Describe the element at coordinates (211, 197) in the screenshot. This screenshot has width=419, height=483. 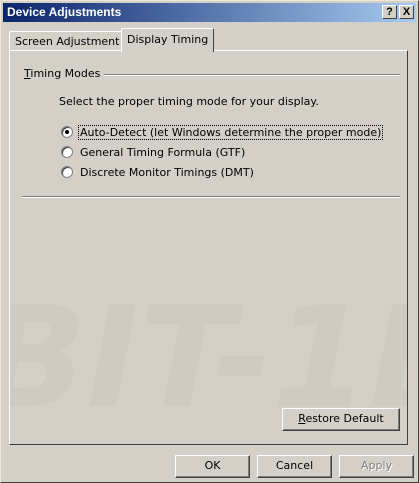
I see `group-bottom-divider` at that location.